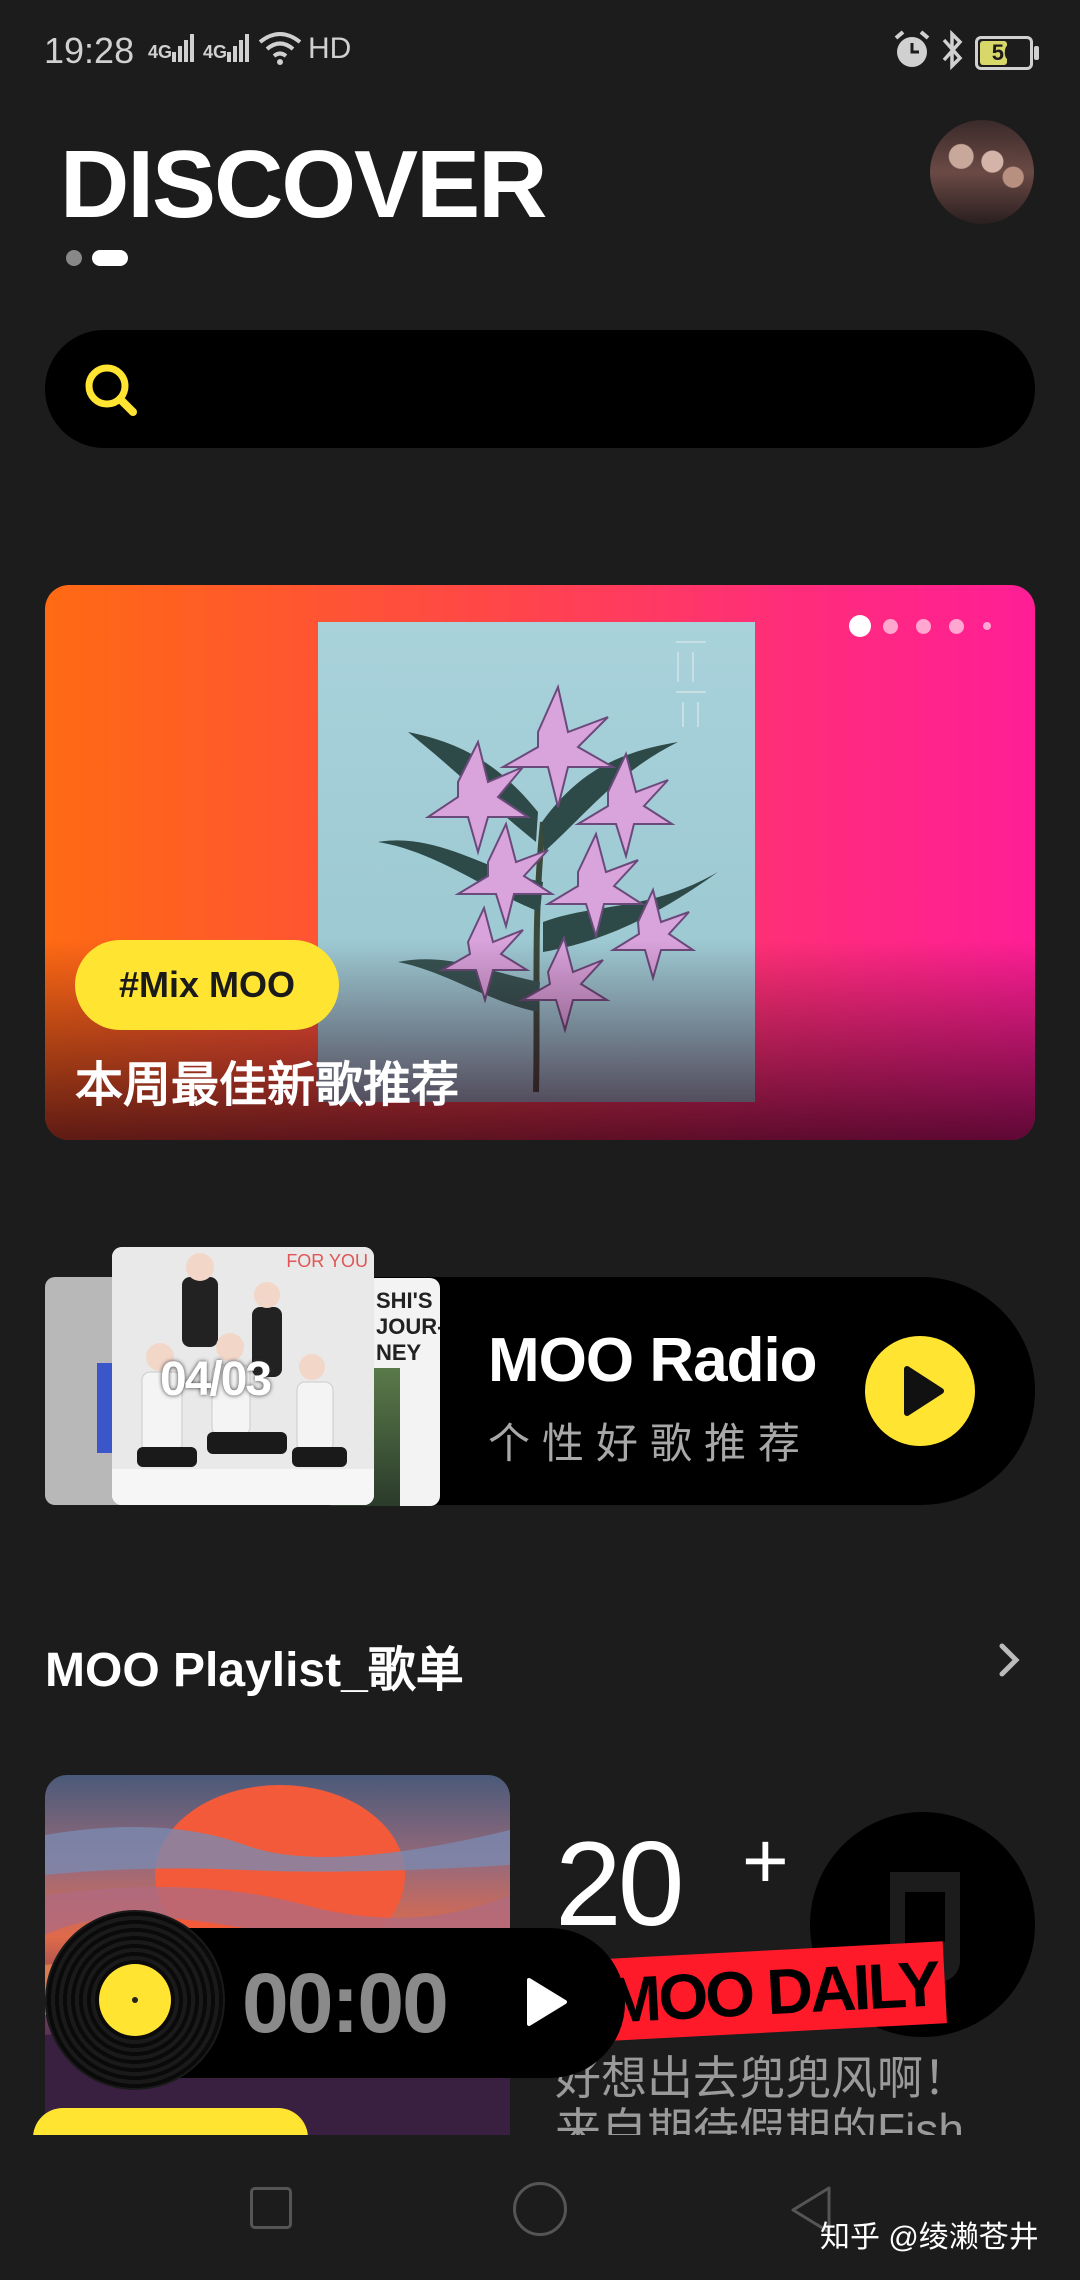  Describe the element at coordinates (327, 1261) in the screenshot. I see `radio-cover-badge: FOR YOU` at that location.